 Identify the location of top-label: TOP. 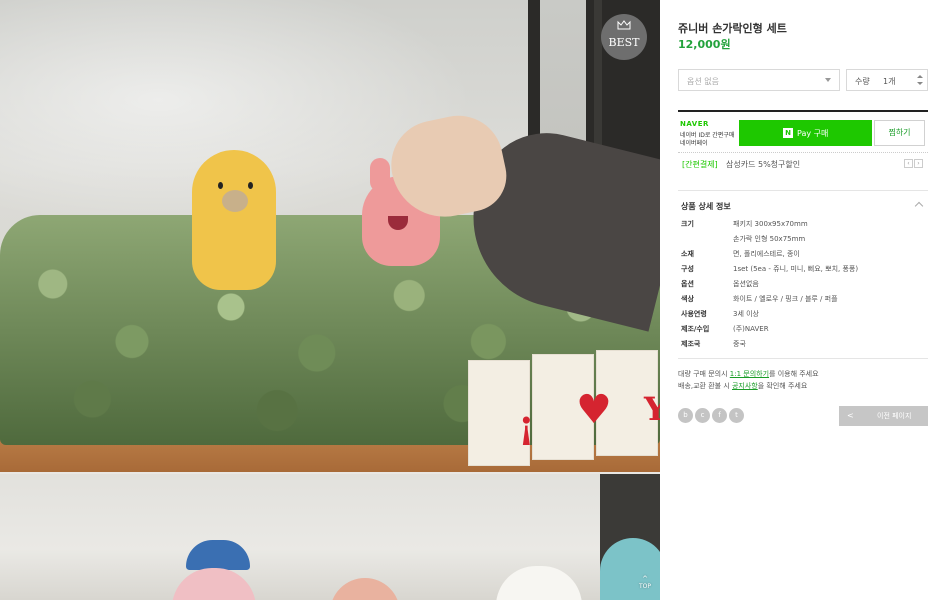
(644, 586).